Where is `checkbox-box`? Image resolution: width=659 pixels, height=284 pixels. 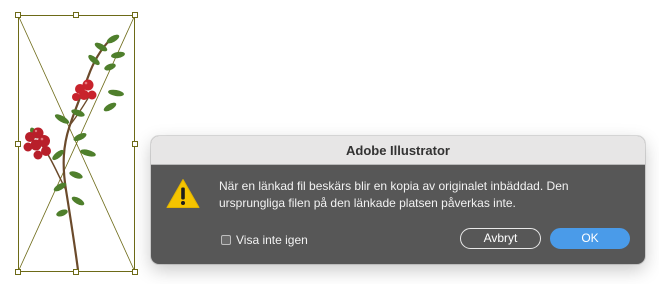
checkbox-box is located at coordinates (226, 240).